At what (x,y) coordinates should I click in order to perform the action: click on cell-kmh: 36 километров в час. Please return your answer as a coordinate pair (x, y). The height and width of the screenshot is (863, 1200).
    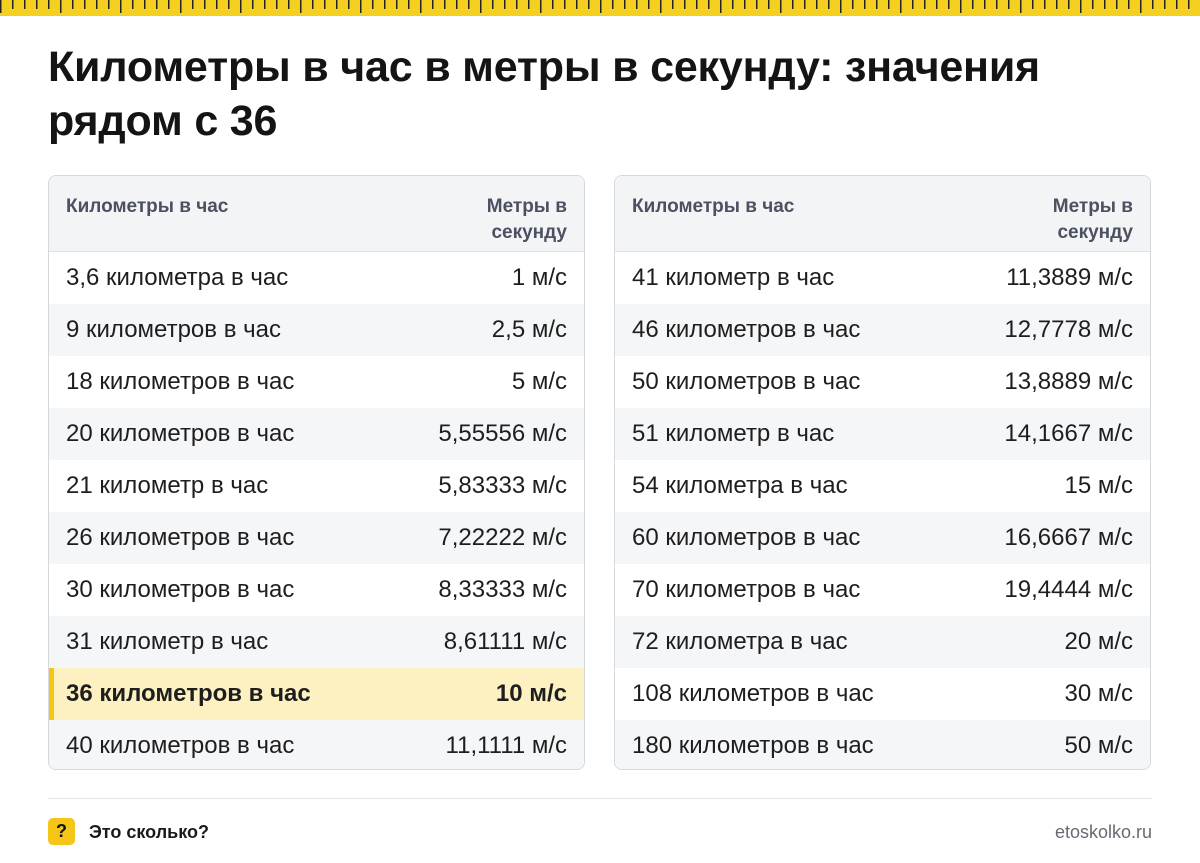
    Looking at the image, I should click on (188, 693).